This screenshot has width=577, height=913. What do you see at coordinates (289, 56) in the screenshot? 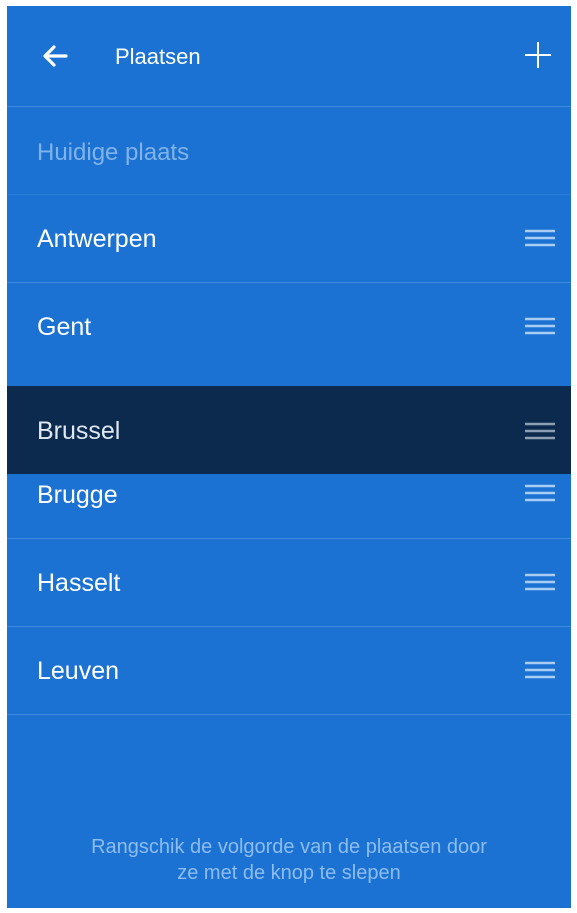
I see `app-bar: Plaatsen` at bounding box center [289, 56].